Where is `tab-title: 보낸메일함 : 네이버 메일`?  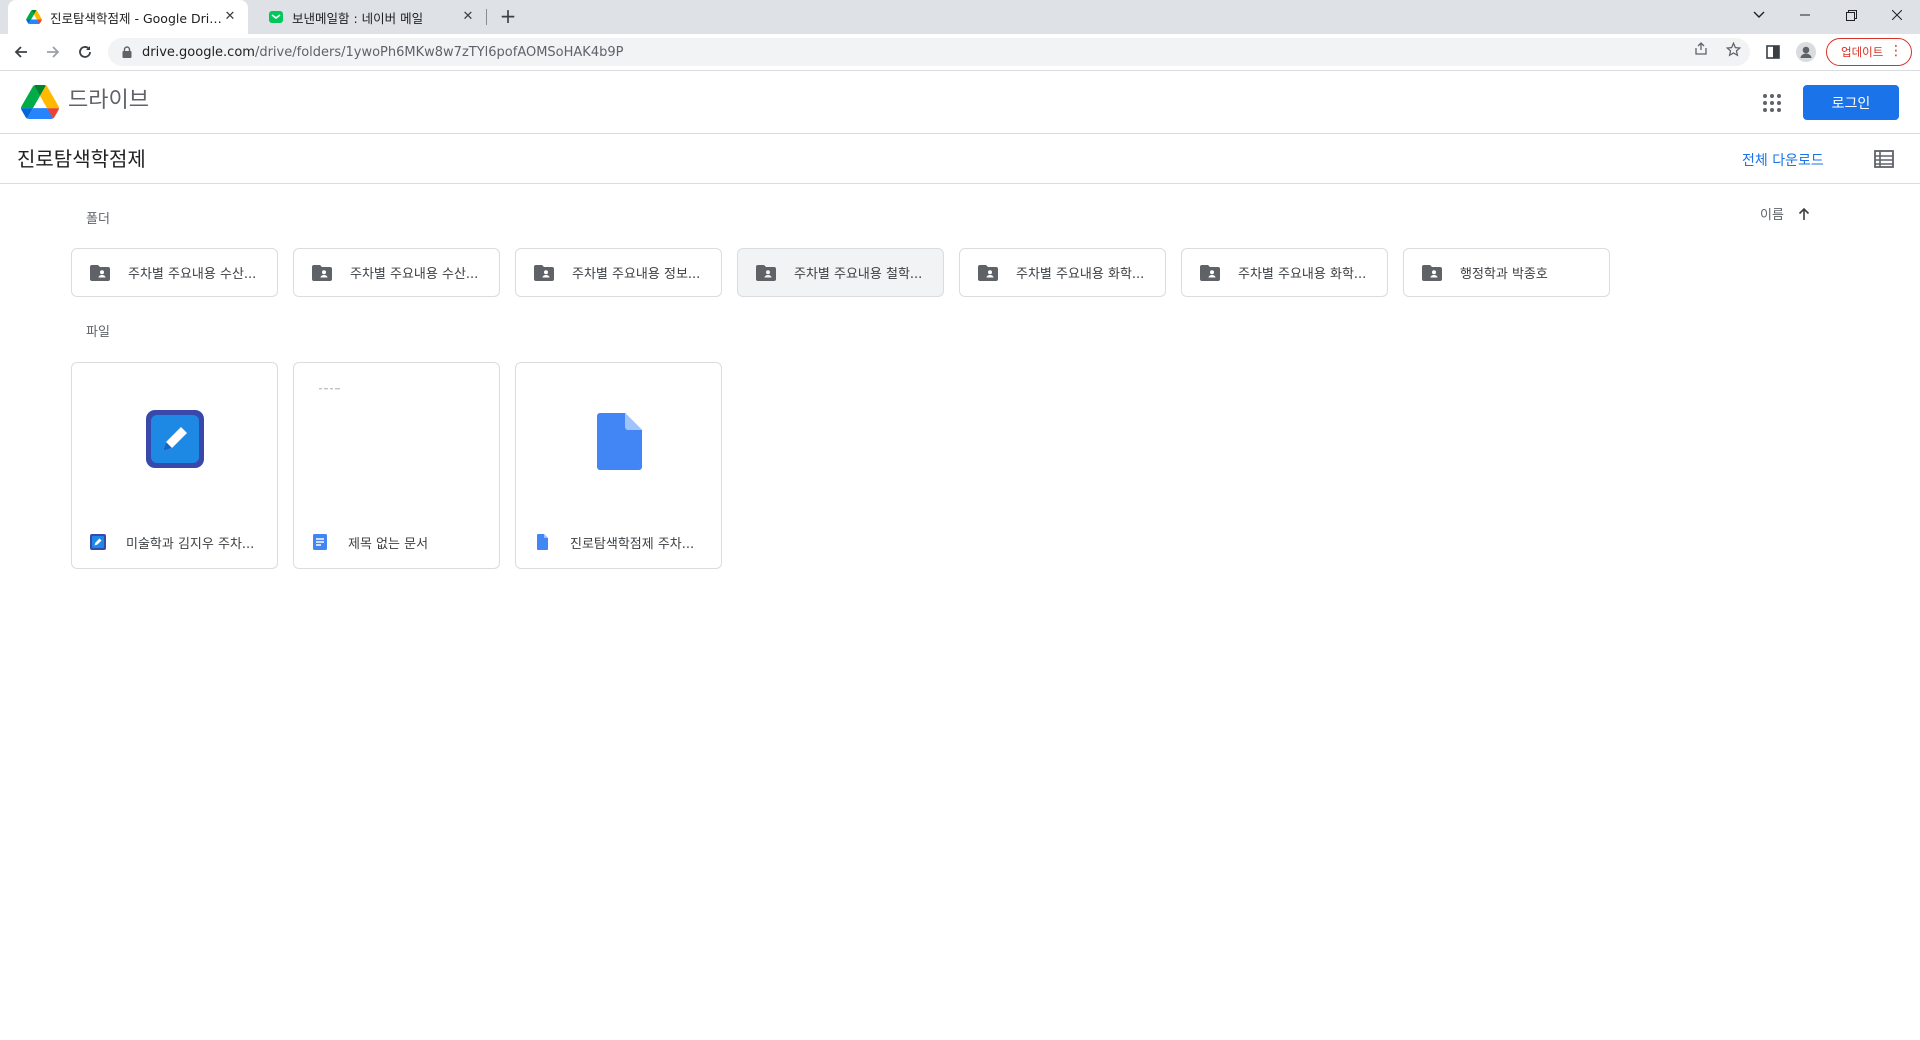
tab-title: 보낸메일함 : 네이버 메일 is located at coordinates (358, 18).